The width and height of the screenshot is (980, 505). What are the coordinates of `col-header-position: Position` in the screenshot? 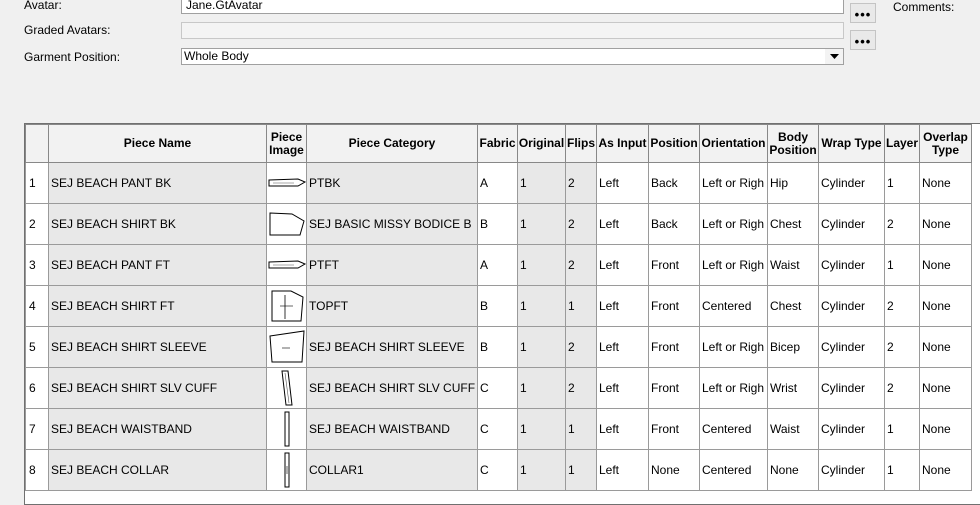 It's located at (674, 143).